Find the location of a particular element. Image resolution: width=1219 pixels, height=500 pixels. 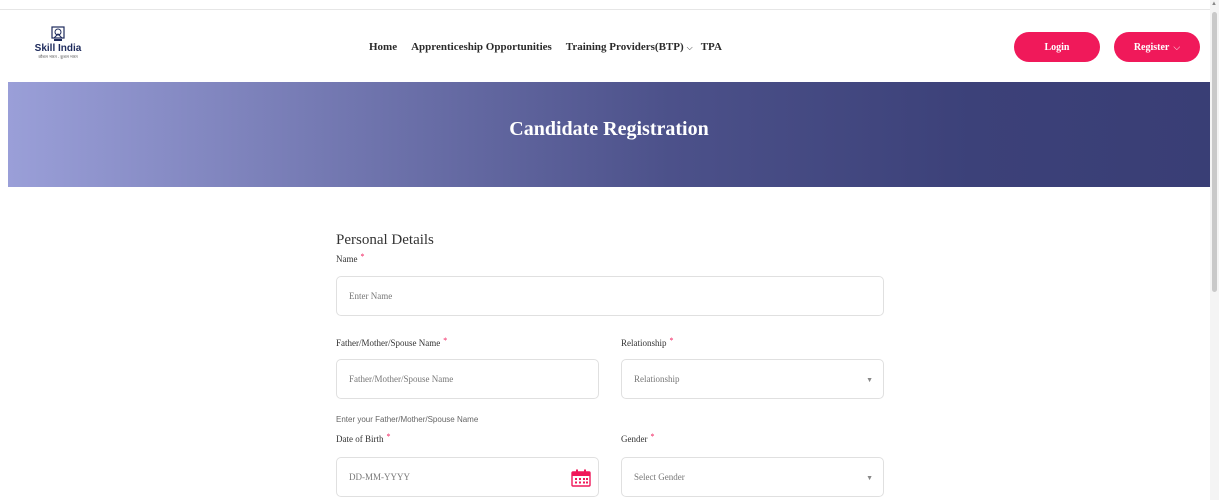

gender-label: Gender * is located at coordinates (638, 438).